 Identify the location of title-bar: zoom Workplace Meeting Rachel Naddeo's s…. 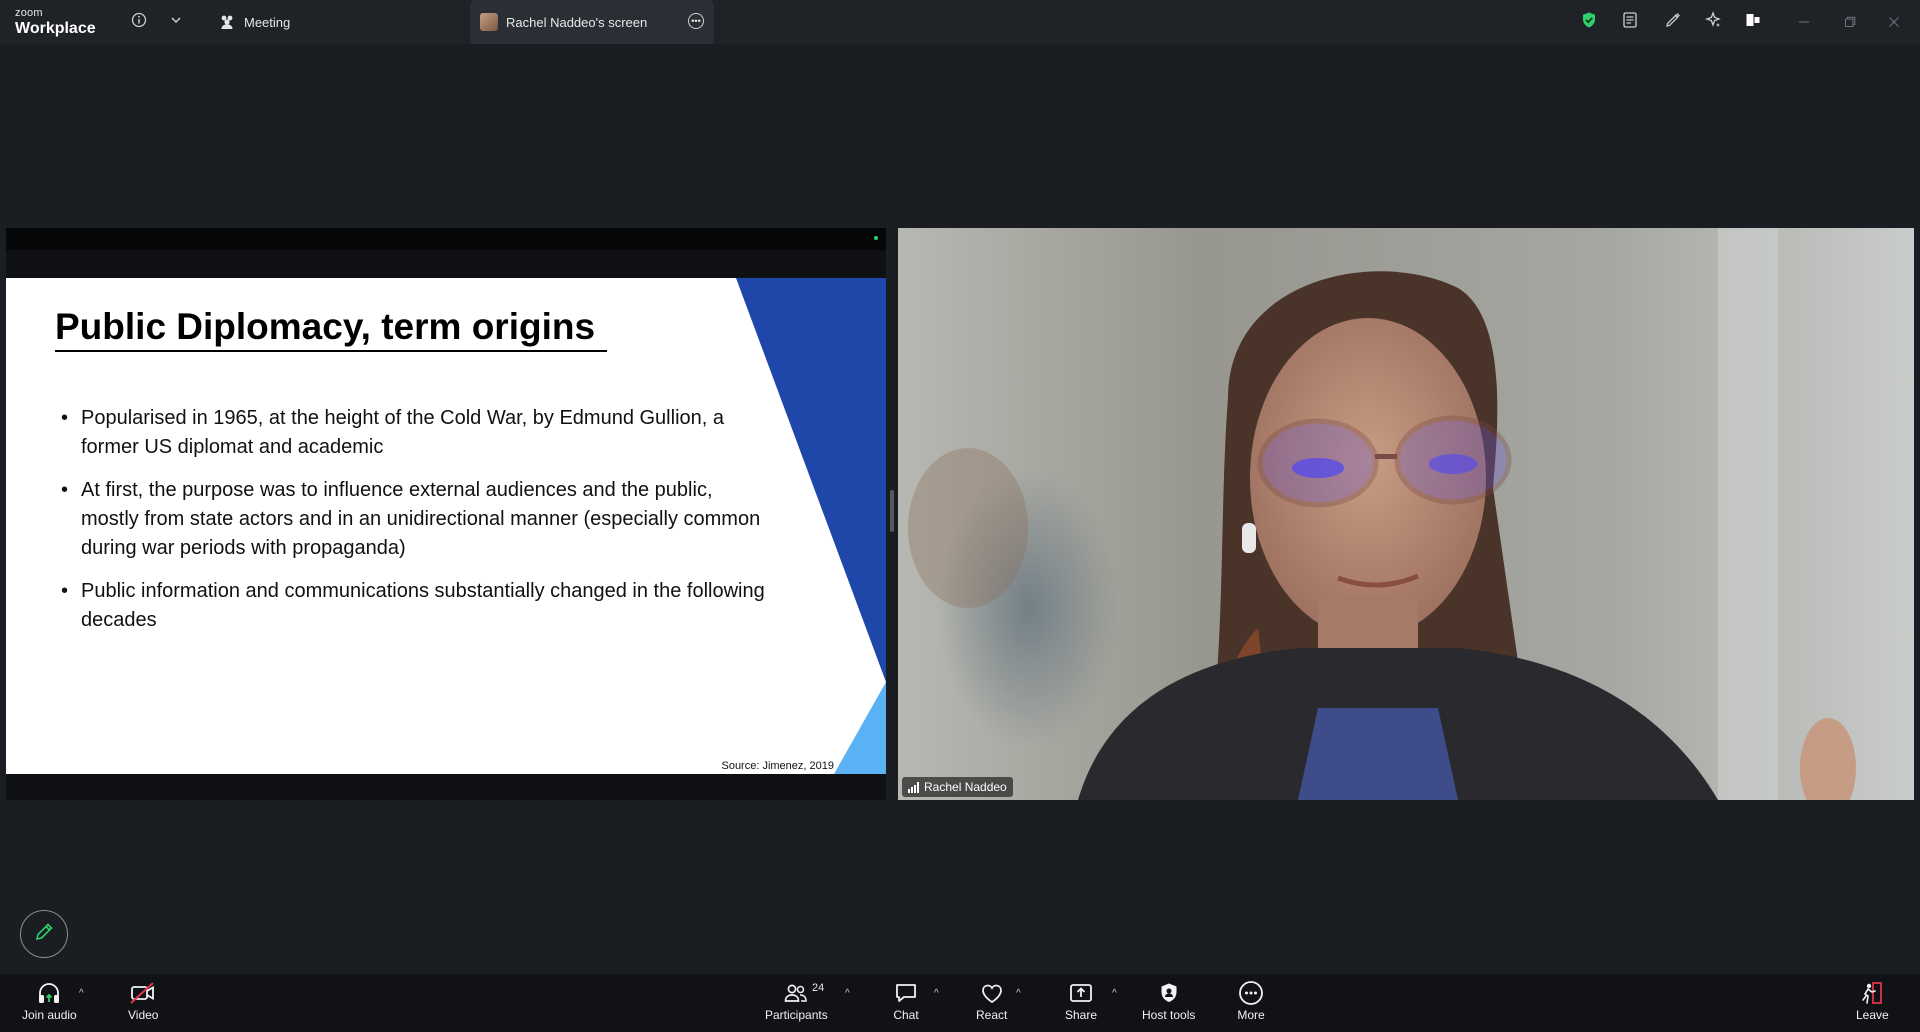
(960, 22).